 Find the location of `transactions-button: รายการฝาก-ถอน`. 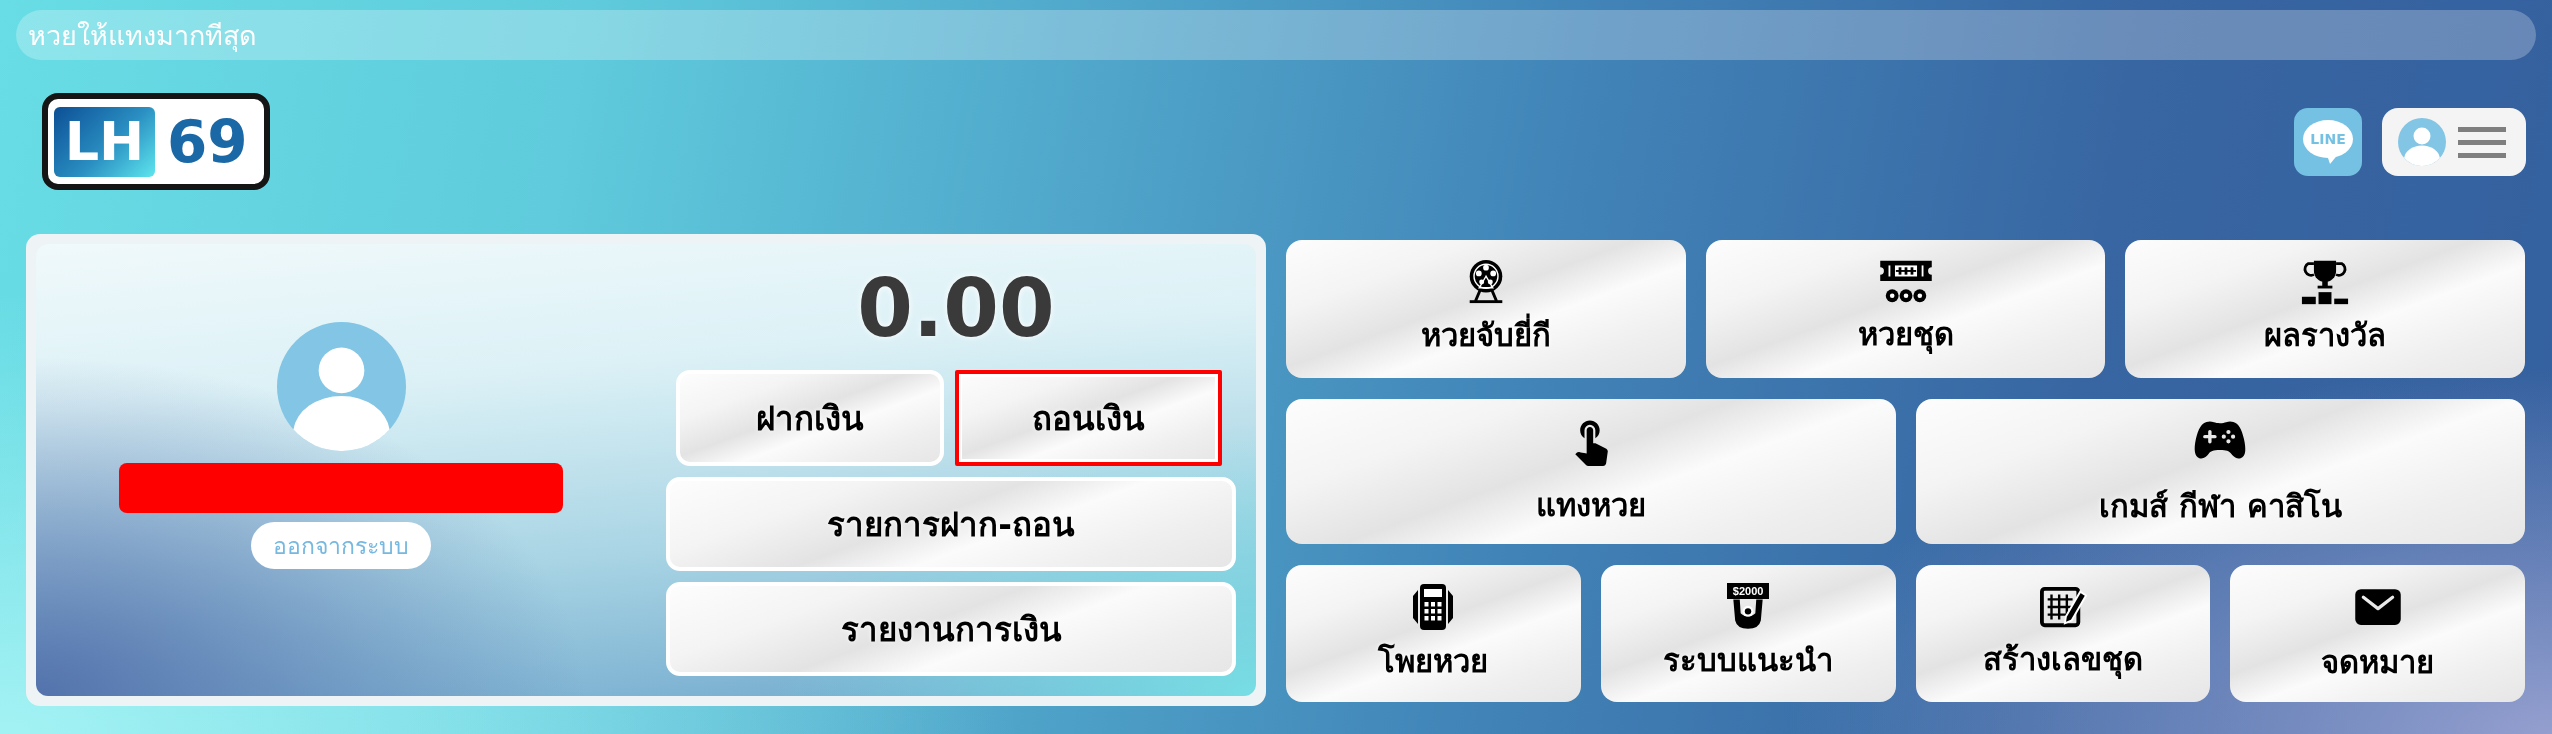

transactions-button: รายการฝาก-ถอน is located at coordinates (951, 524).